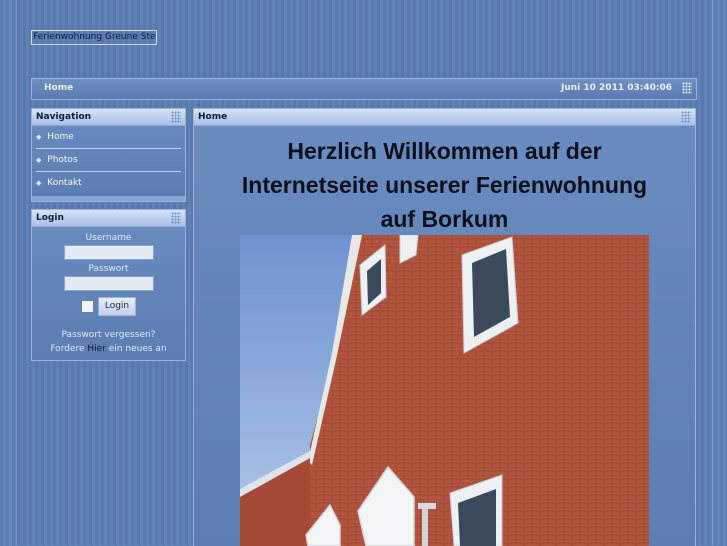  What do you see at coordinates (108, 198) in the screenshot?
I see `panel-footer` at bounding box center [108, 198].